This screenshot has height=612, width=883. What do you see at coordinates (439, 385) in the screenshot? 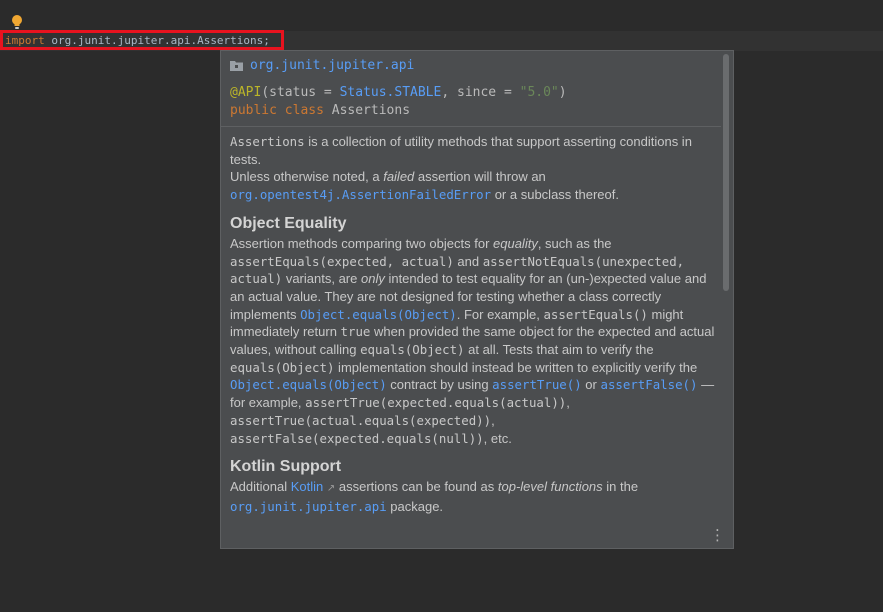
I see `equality-text: contract by using` at bounding box center [439, 385].